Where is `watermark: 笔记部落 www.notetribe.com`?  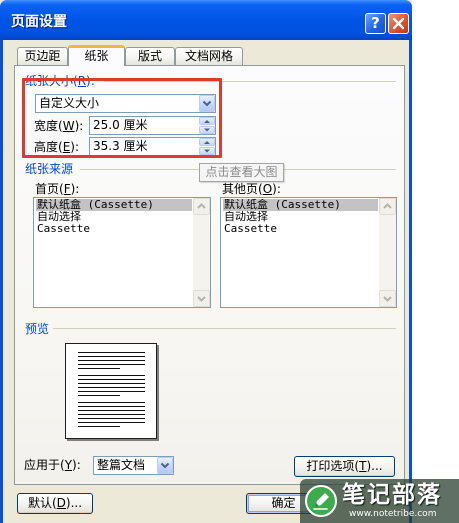 watermark: 笔记部落 www.notetribe.com is located at coordinates (379, 501).